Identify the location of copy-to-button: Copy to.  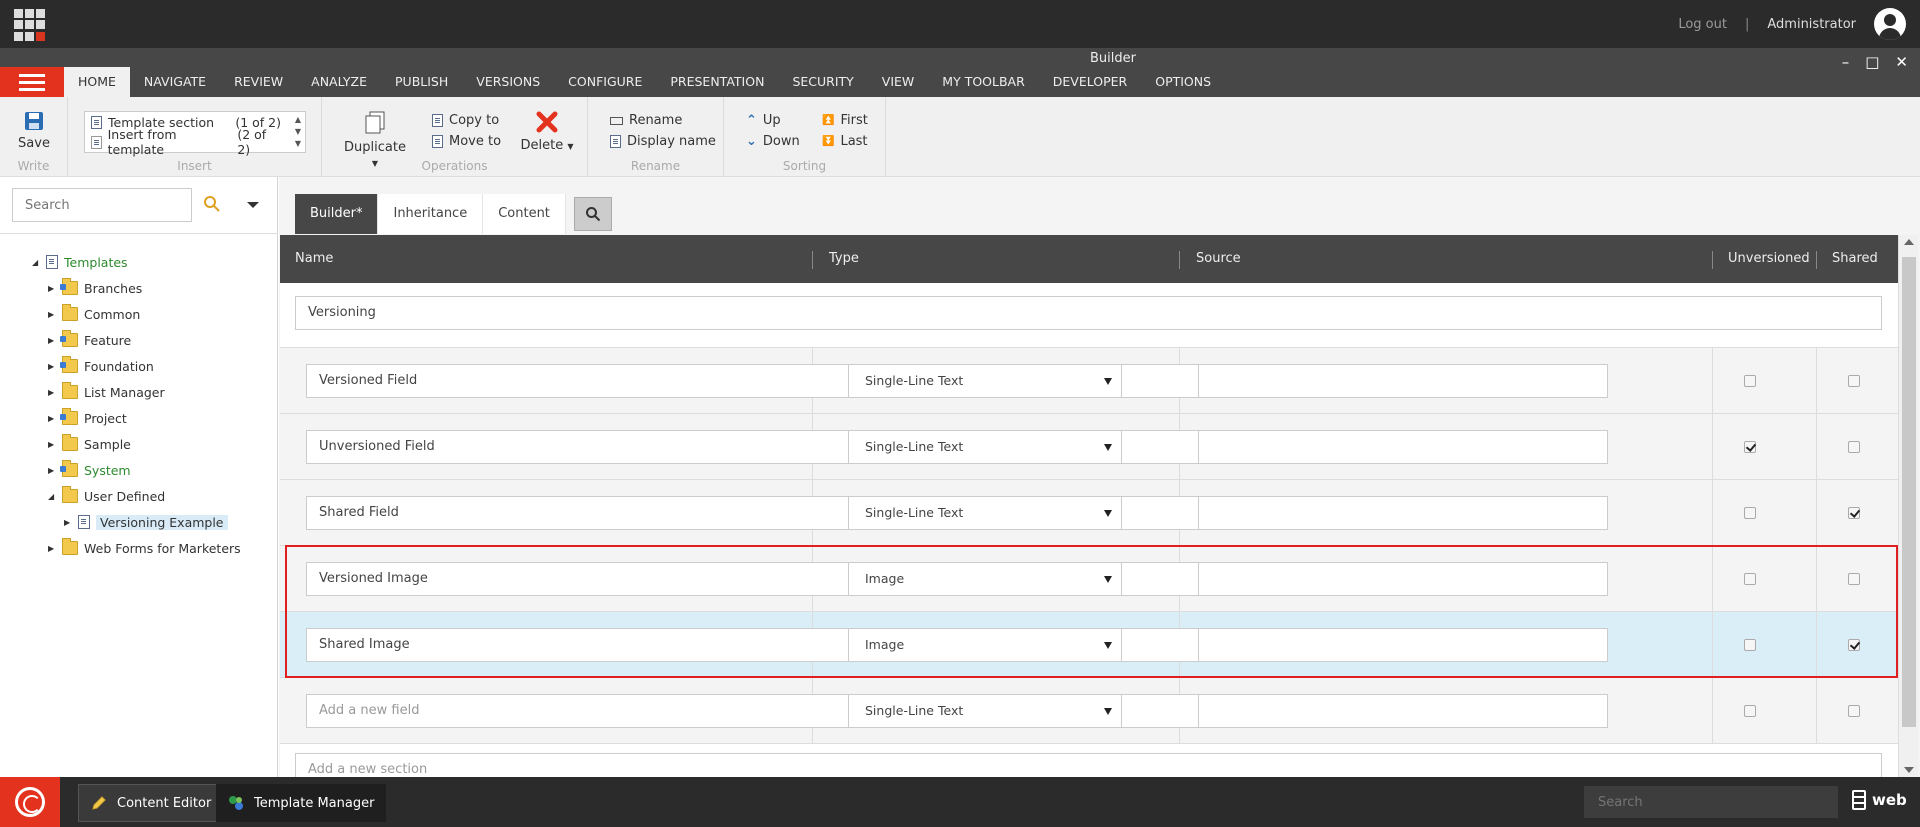
(465, 120).